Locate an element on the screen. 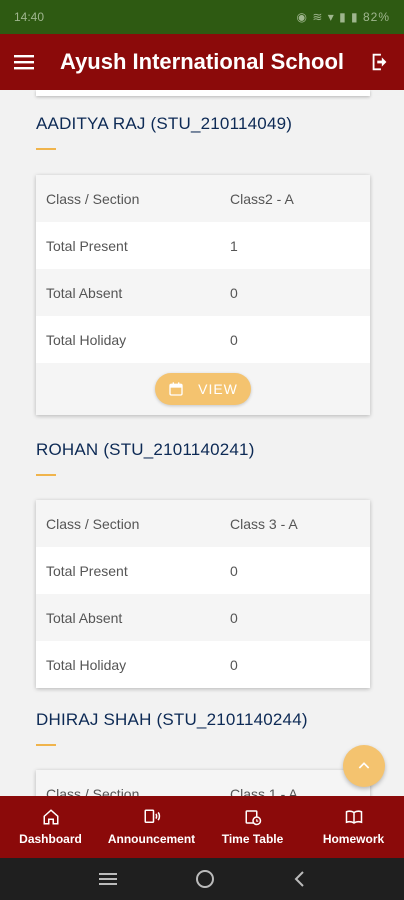  nav-label: Announcement is located at coordinates (151, 839).